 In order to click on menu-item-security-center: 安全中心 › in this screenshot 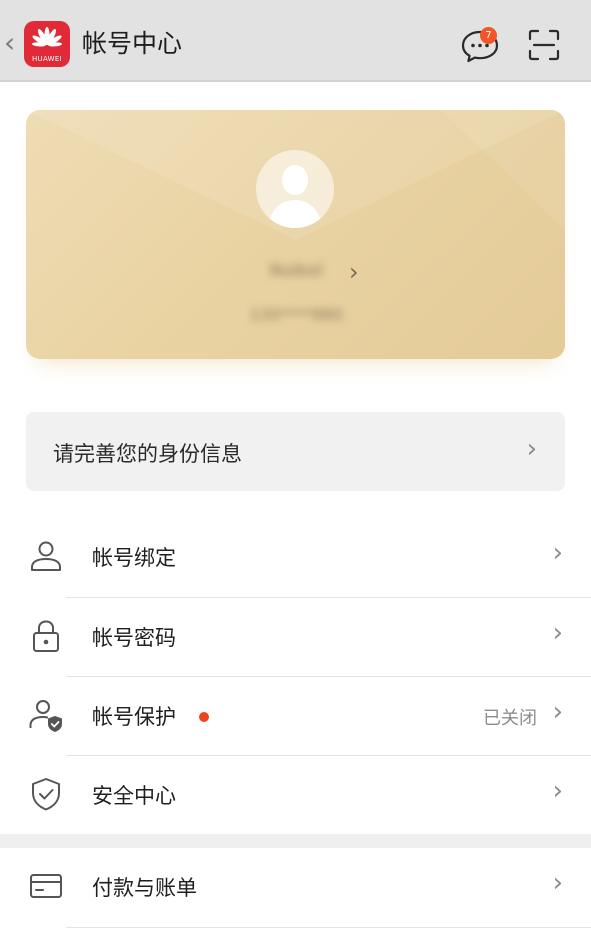, I will do `click(295, 795)`.